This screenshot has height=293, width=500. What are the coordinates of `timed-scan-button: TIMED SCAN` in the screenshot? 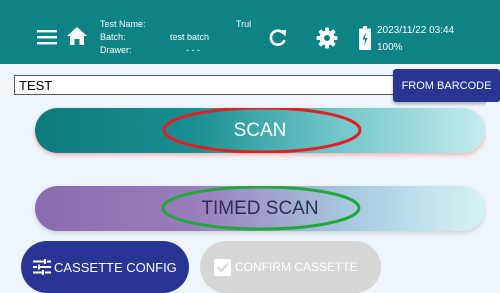 It's located at (260, 208).